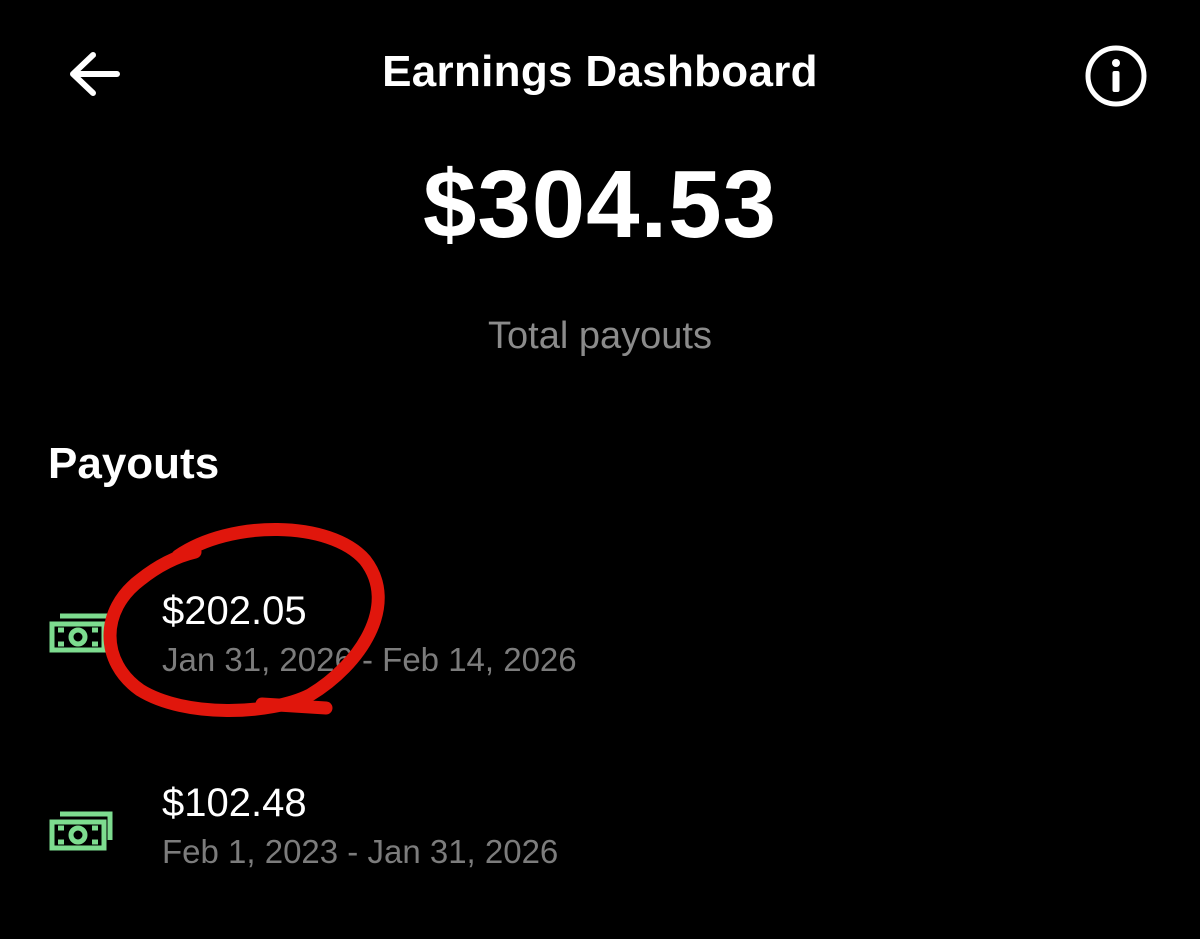 The image size is (1200, 939). I want to click on total-payouts-amount: $304.53, so click(599, 204).